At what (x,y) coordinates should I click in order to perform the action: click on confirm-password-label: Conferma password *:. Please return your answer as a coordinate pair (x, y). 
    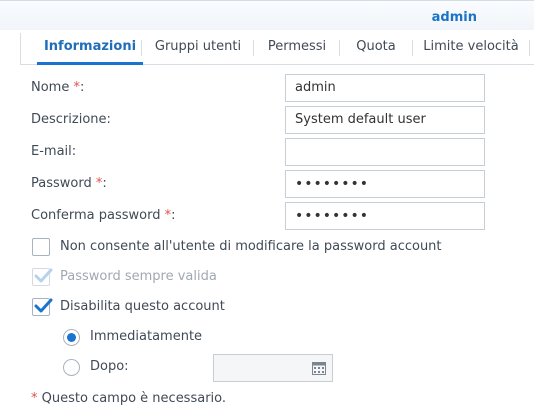
    Looking at the image, I should click on (103, 215).